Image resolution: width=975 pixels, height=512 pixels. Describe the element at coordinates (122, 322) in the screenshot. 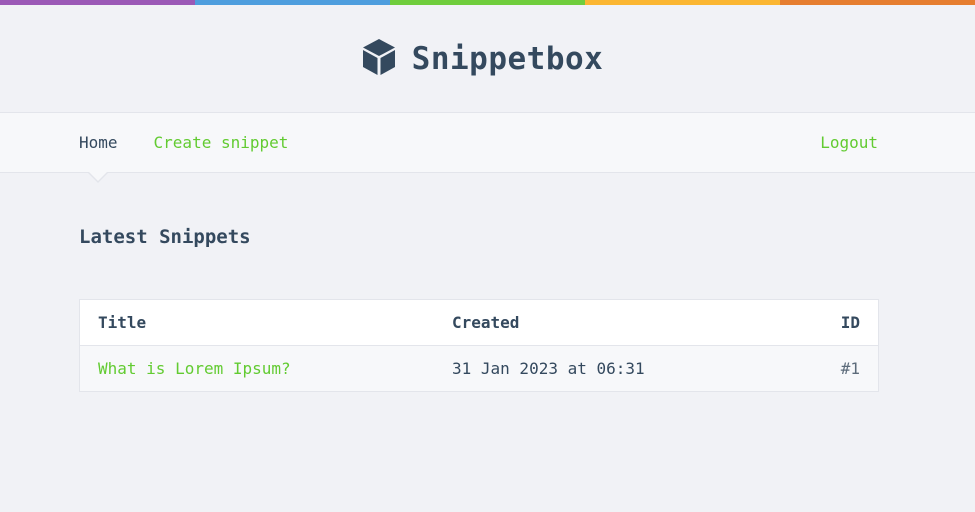

I see `column-header-title: Title` at that location.